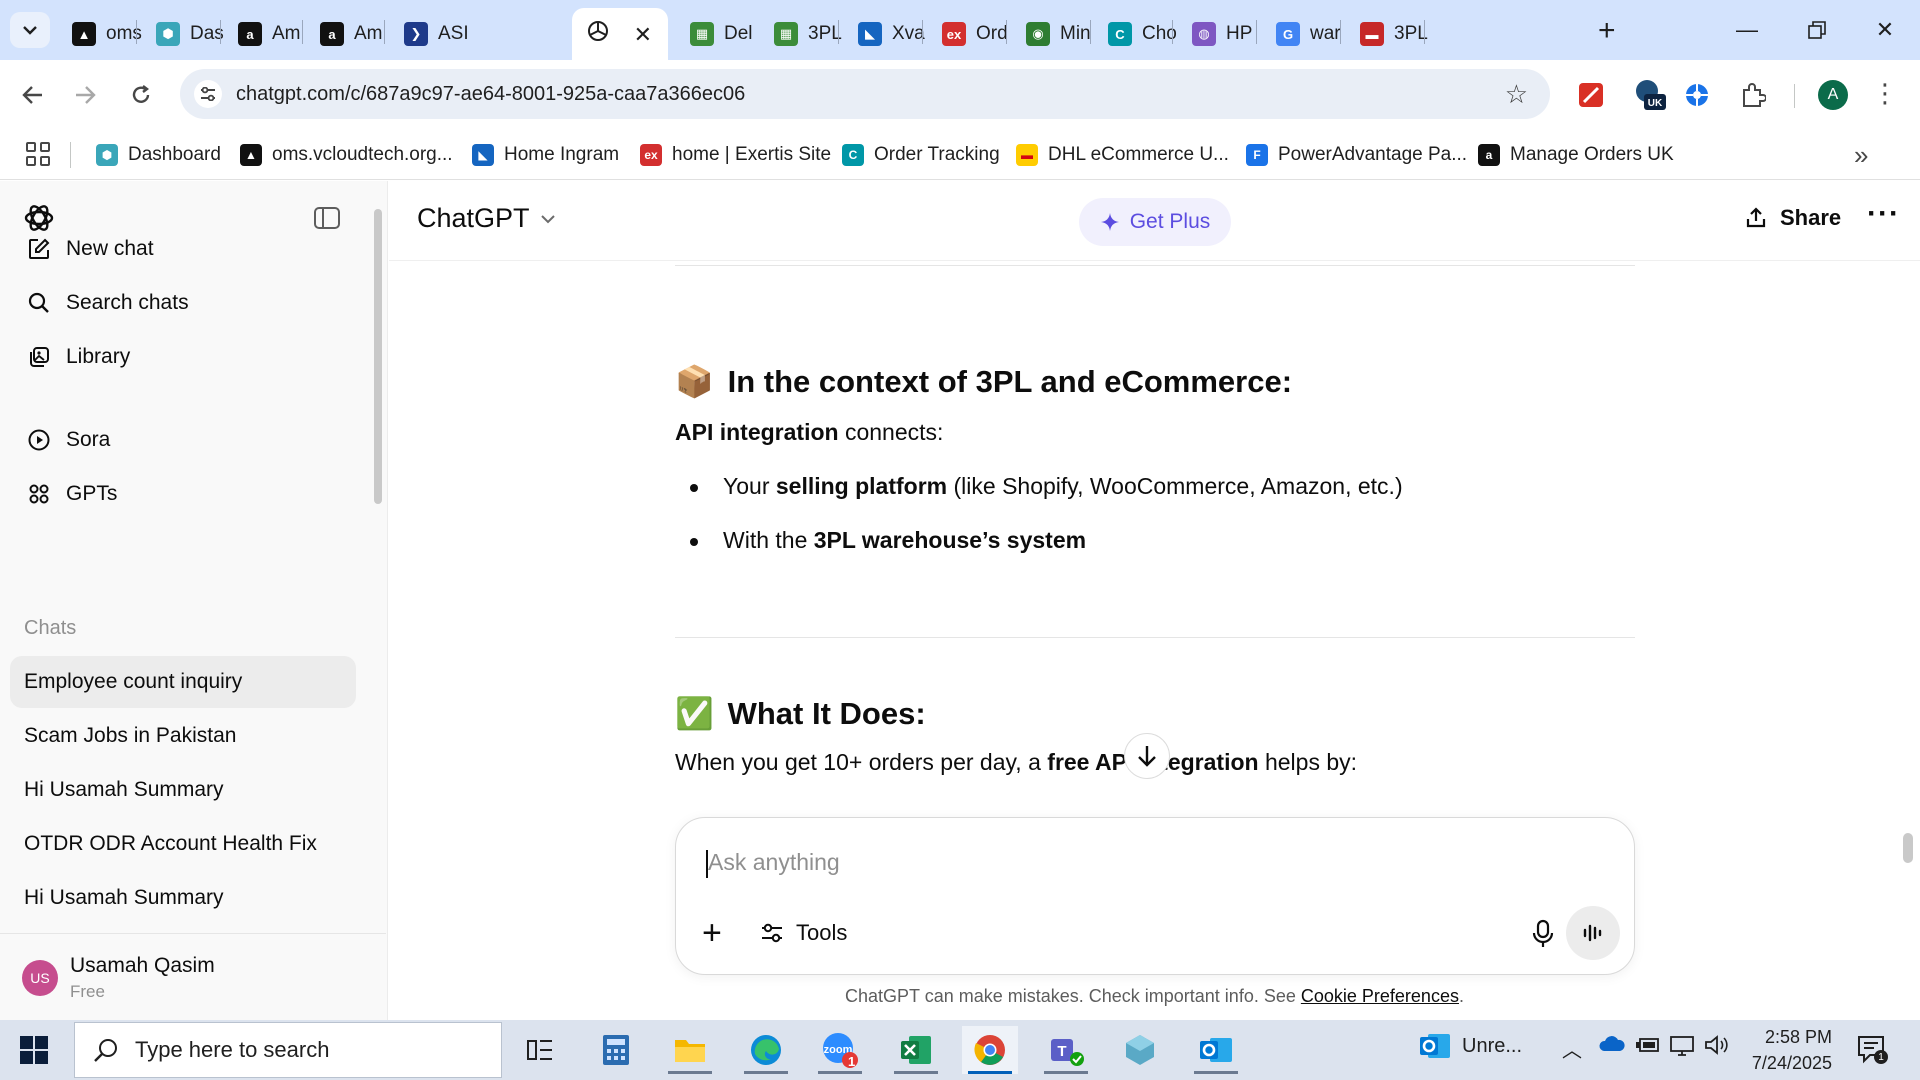 The width and height of the screenshot is (1920, 1080). Describe the element at coordinates (33, 95) in the screenshot. I see `back-button` at that location.